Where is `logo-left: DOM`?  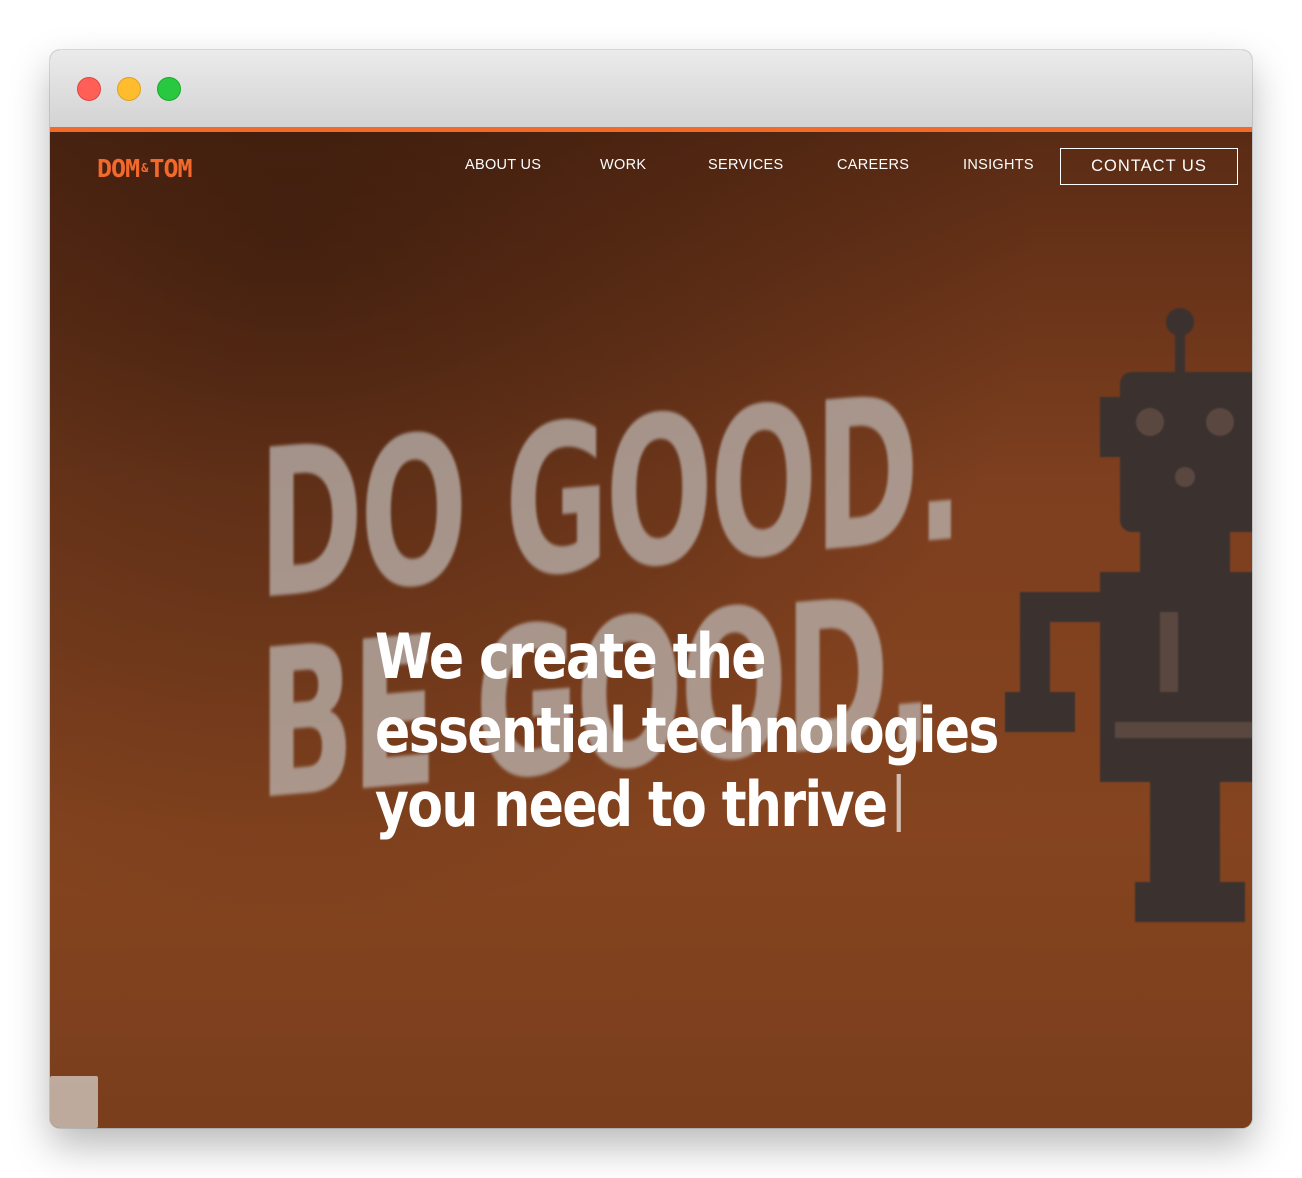 logo-left: DOM is located at coordinates (118, 168).